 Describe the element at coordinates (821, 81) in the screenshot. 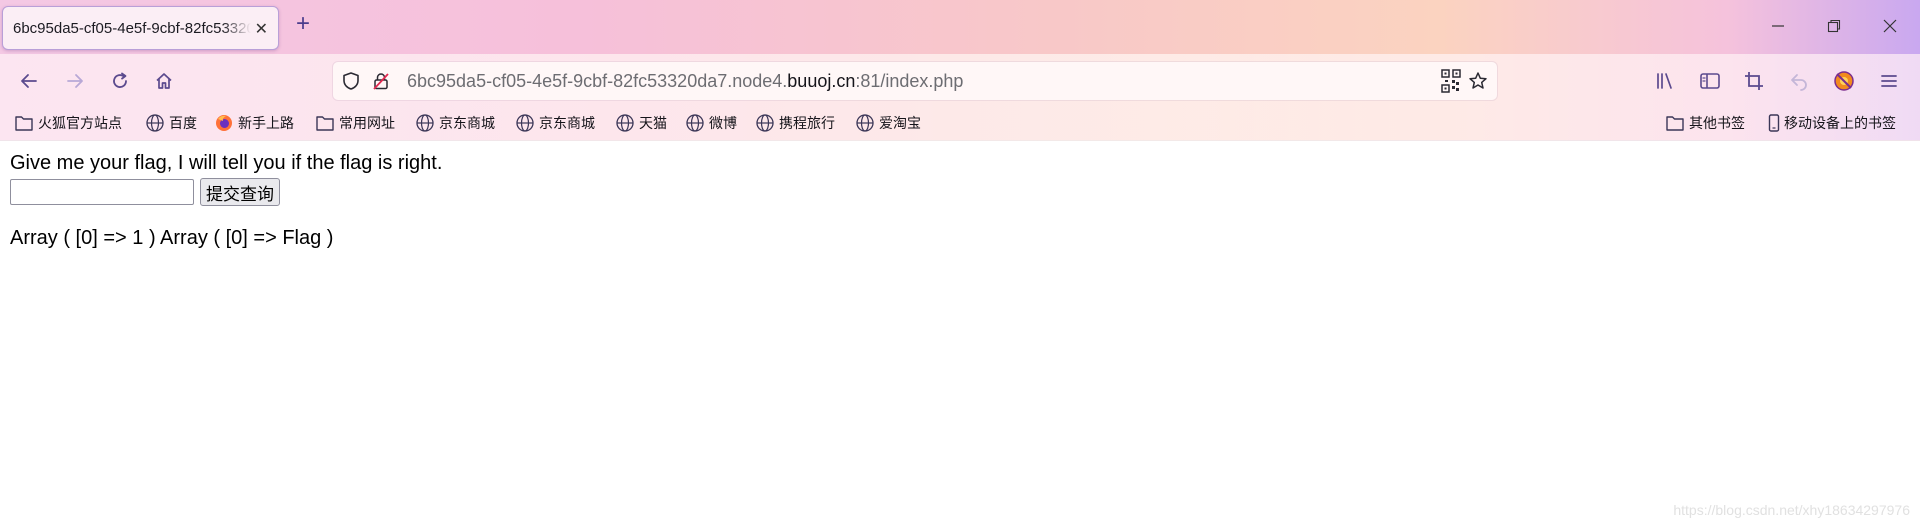

I see `url-host: buuoj.cn` at that location.